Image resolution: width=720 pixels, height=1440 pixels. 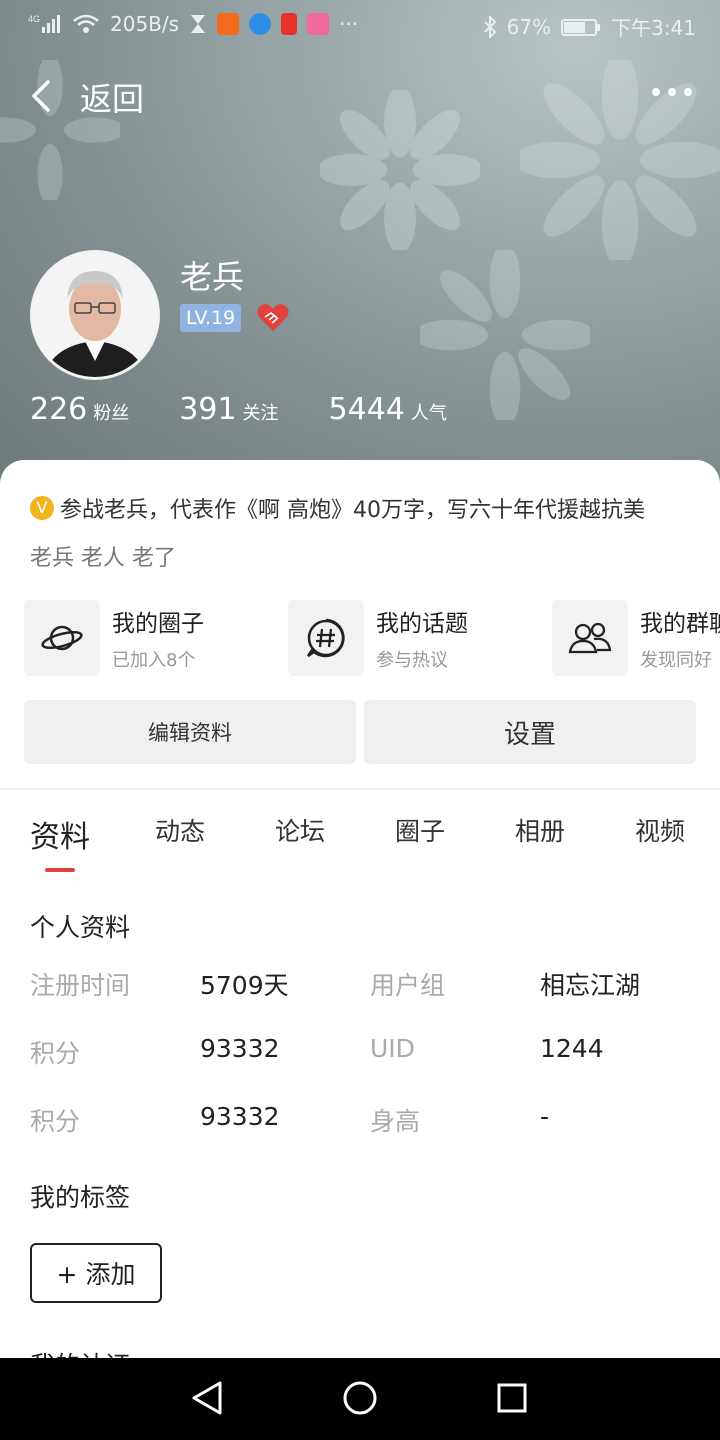 What do you see at coordinates (273, 317) in the screenshot?
I see `heart-handshake-icon` at bounding box center [273, 317].